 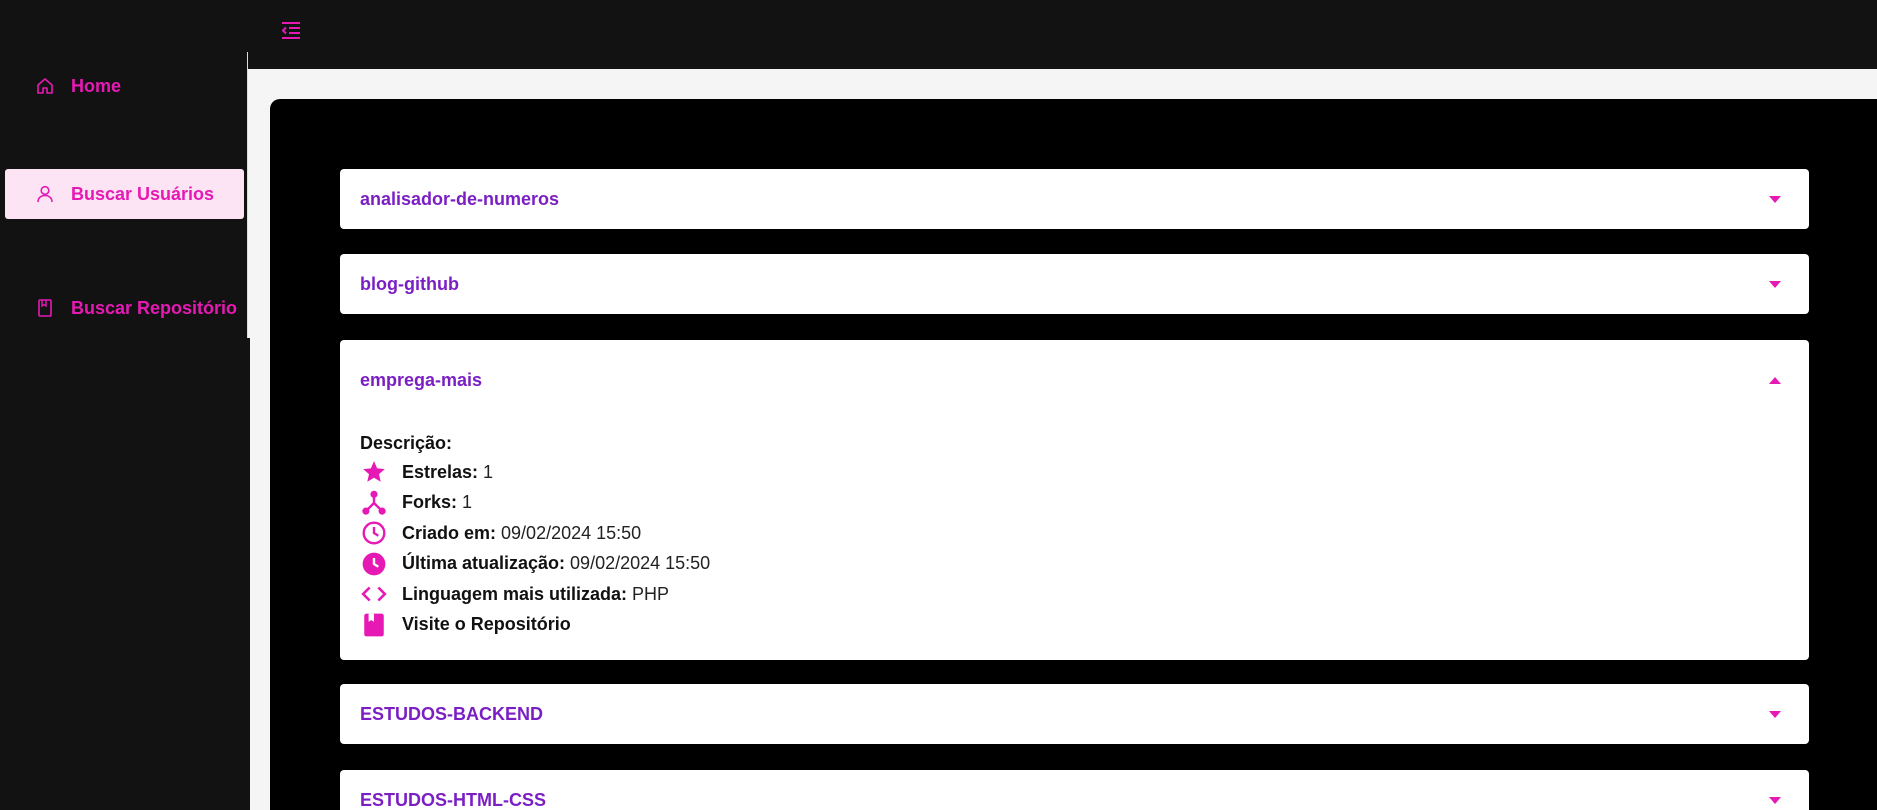 I want to click on sidebar-item-buscar-usuarios: Buscar Usuários, so click(x=124, y=194).